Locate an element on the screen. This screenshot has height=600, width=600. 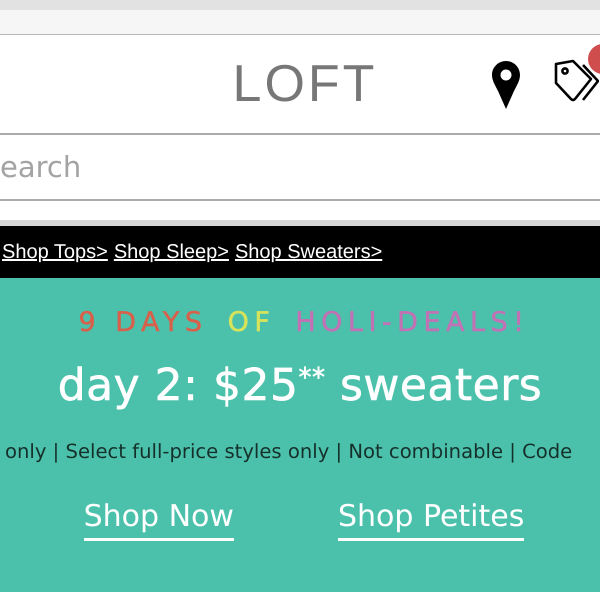
brand-logo: LOFT is located at coordinates (305, 84).